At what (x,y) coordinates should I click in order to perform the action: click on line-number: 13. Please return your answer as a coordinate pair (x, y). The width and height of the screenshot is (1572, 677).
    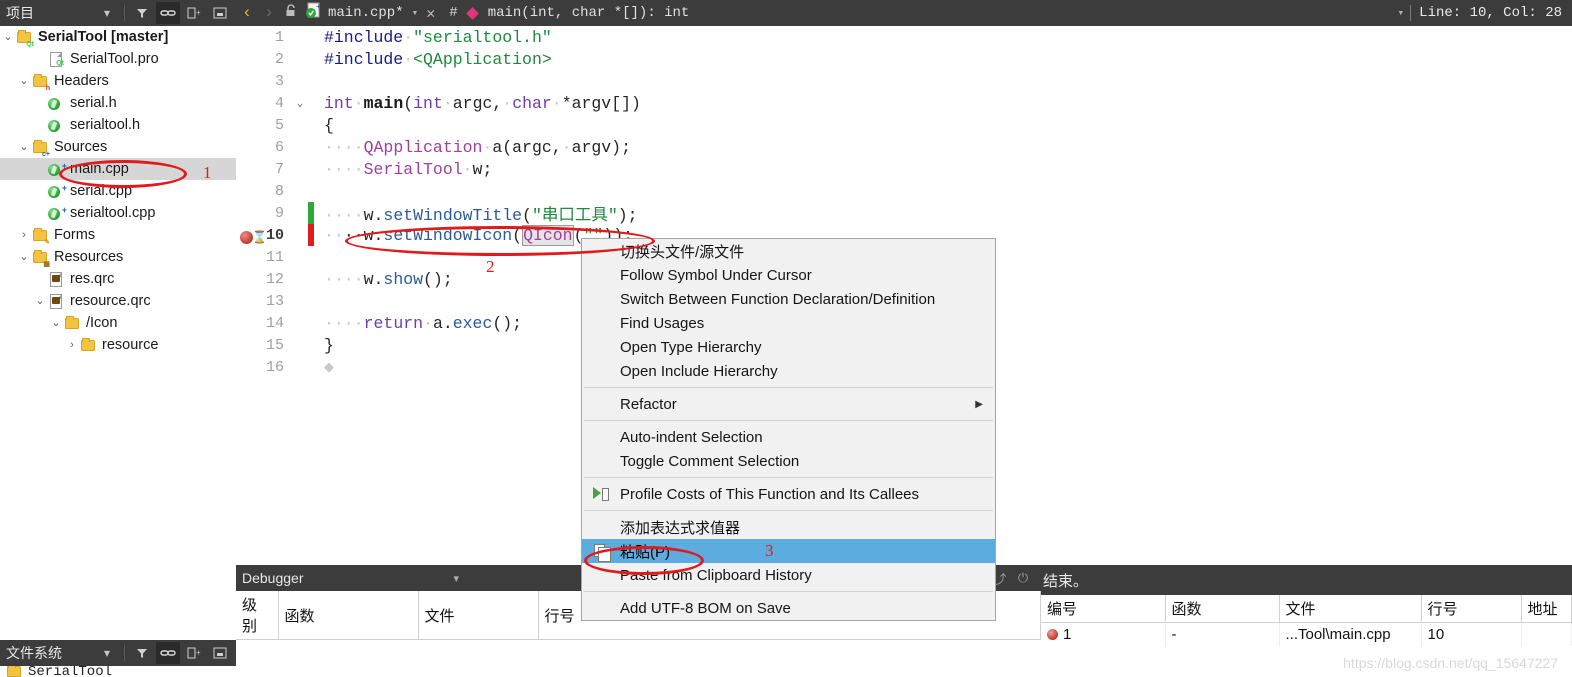
    Looking at the image, I should click on (264, 301).